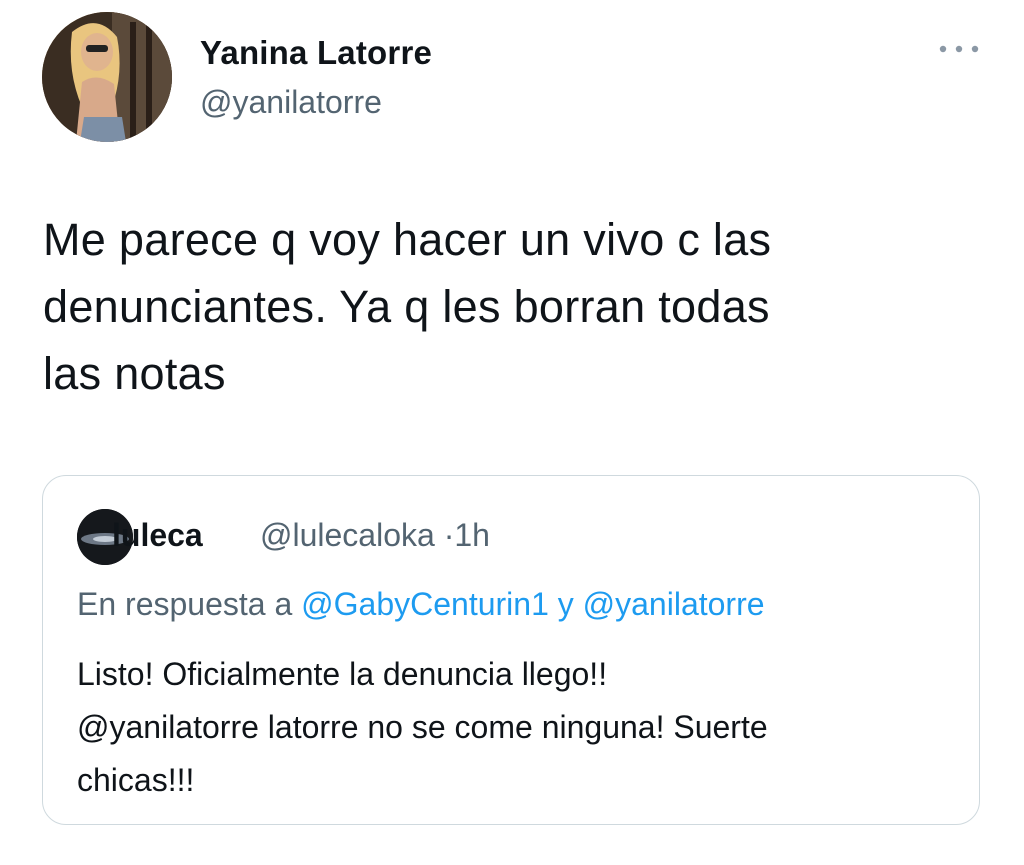  I want to click on tweet-text-line: Me parece q voy hacer un vivo c las, so click(407, 239).